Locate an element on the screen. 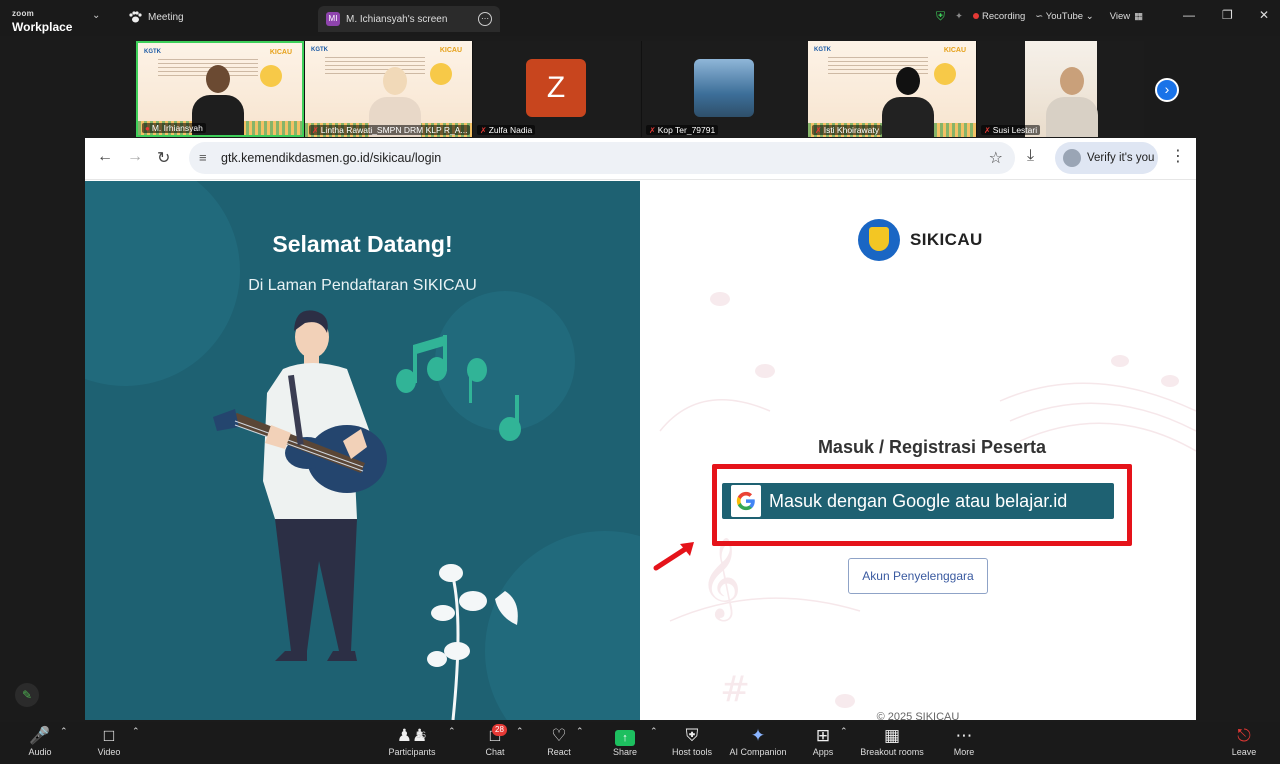  react-options-caret: ⌃ is located at coordinates (580, 731).